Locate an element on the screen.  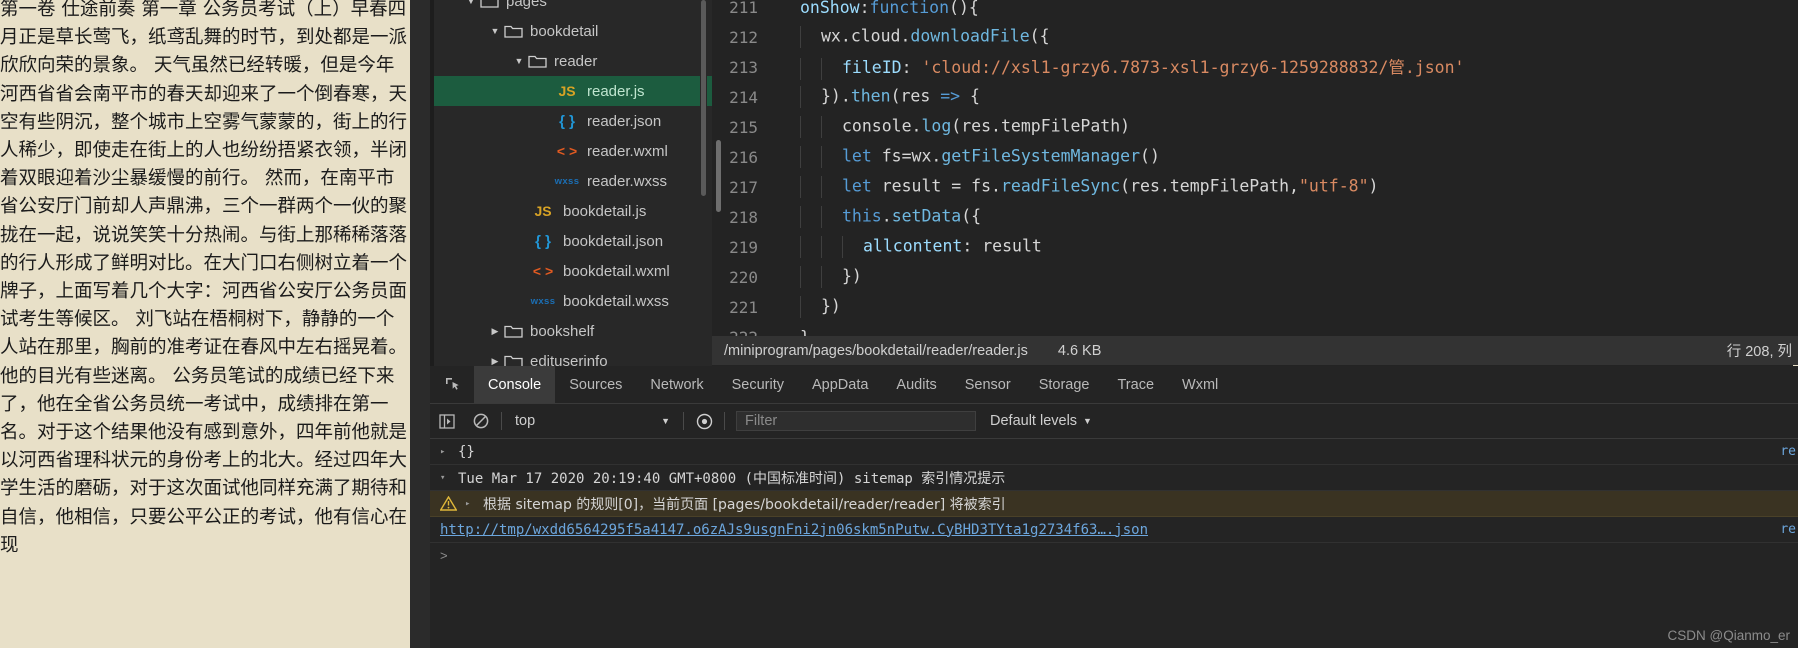
tree-file-bookdetail.js: JS bookdetail.js is located at coordinates (571, 211).